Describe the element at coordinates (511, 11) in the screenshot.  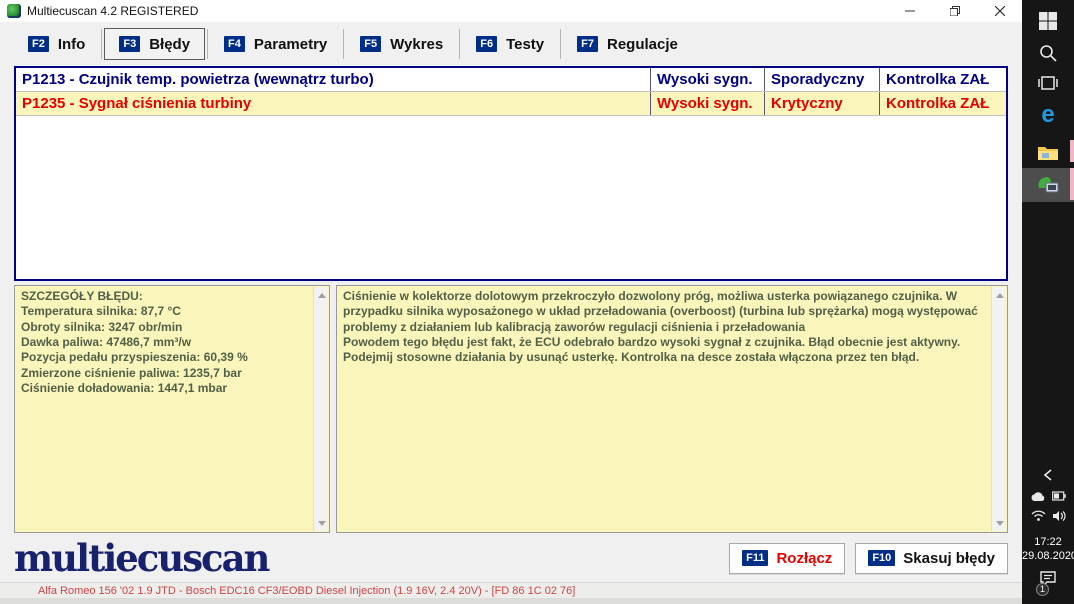
I see `titlebar: Multiecuscan 4.2 REGISTERED` at that location.